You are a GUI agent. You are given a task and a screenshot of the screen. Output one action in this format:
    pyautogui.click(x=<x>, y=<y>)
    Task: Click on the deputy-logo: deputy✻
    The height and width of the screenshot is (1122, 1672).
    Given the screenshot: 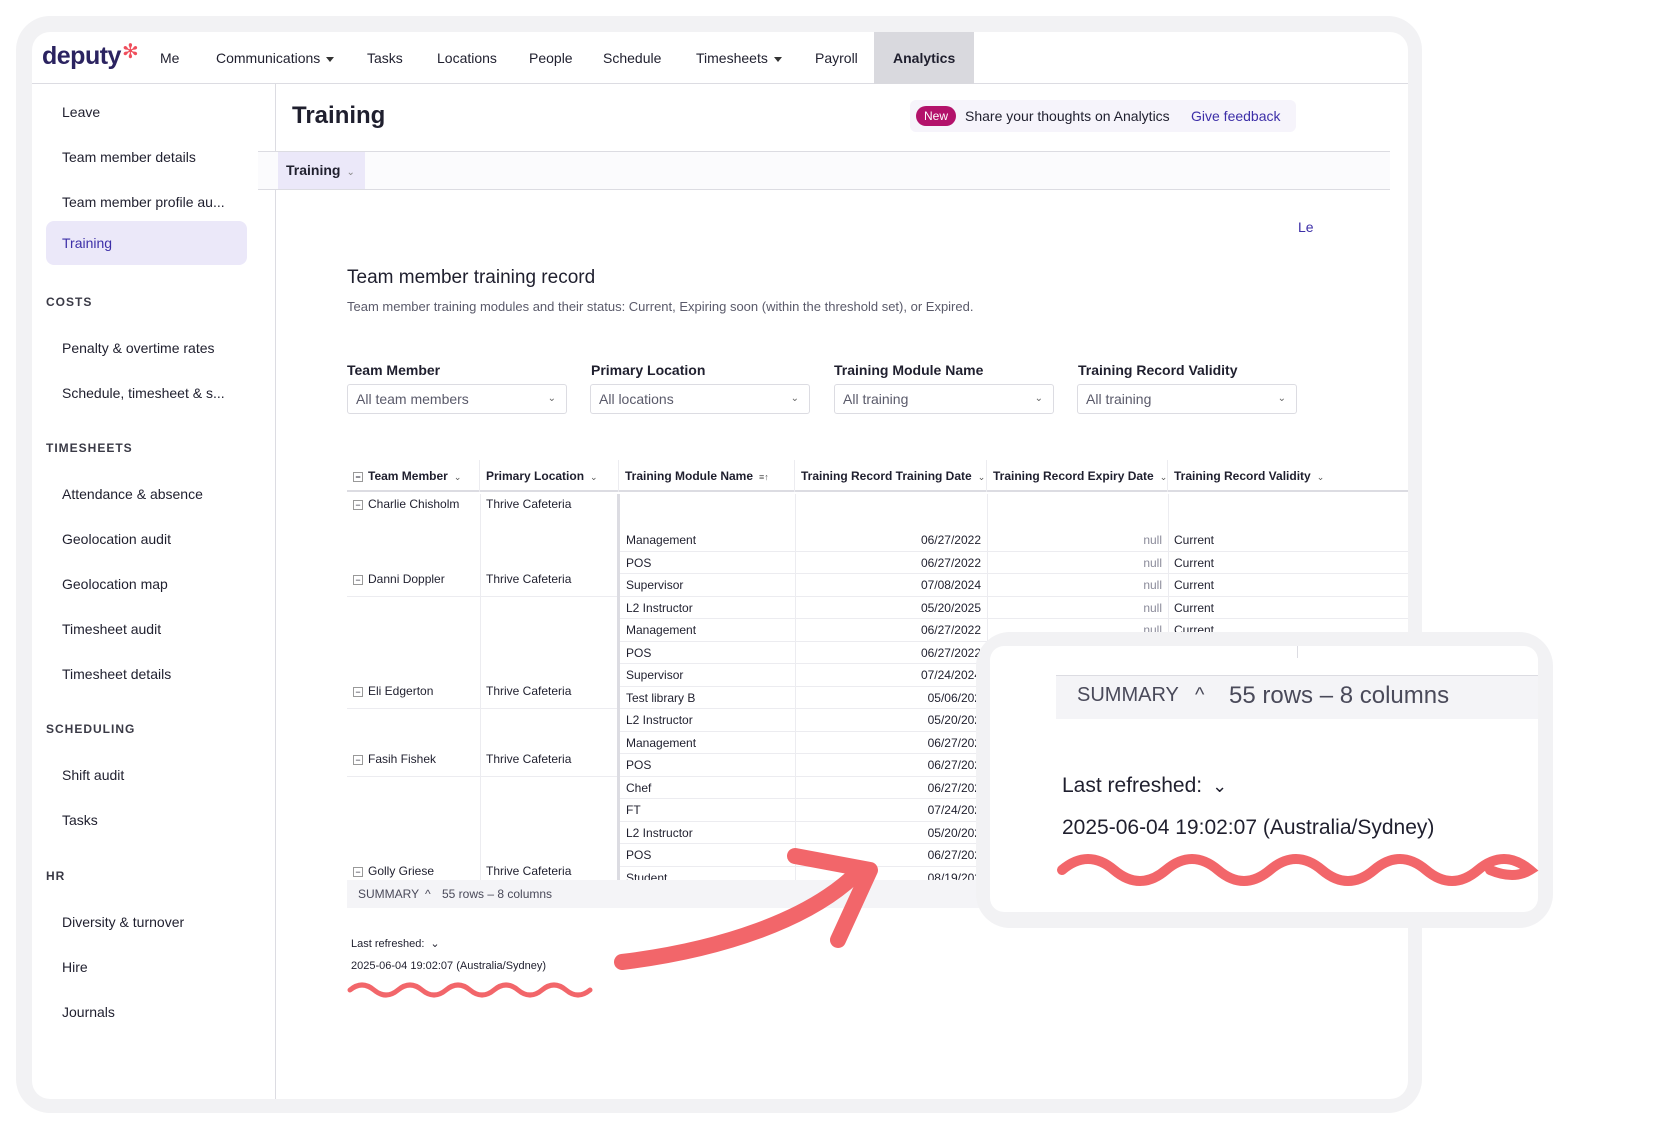 What is the action you would take?
    pyautogui.click(x=90, y=56)
    